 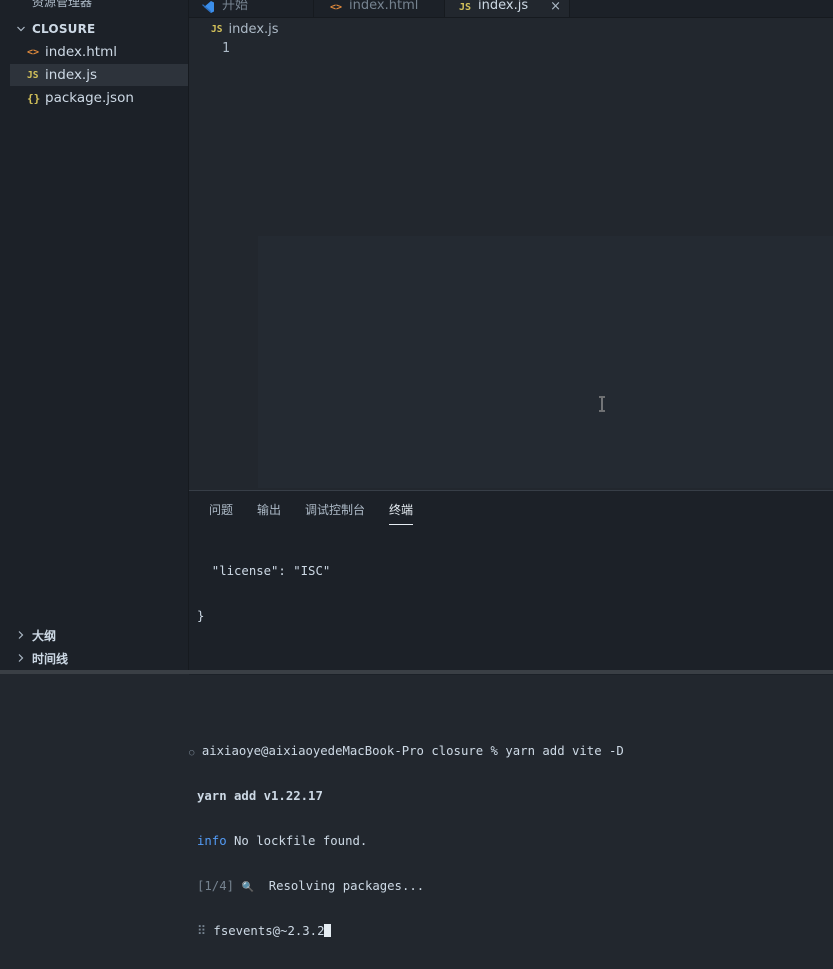 I want to click on chevron-down-icon, so click(x=21, y=29).